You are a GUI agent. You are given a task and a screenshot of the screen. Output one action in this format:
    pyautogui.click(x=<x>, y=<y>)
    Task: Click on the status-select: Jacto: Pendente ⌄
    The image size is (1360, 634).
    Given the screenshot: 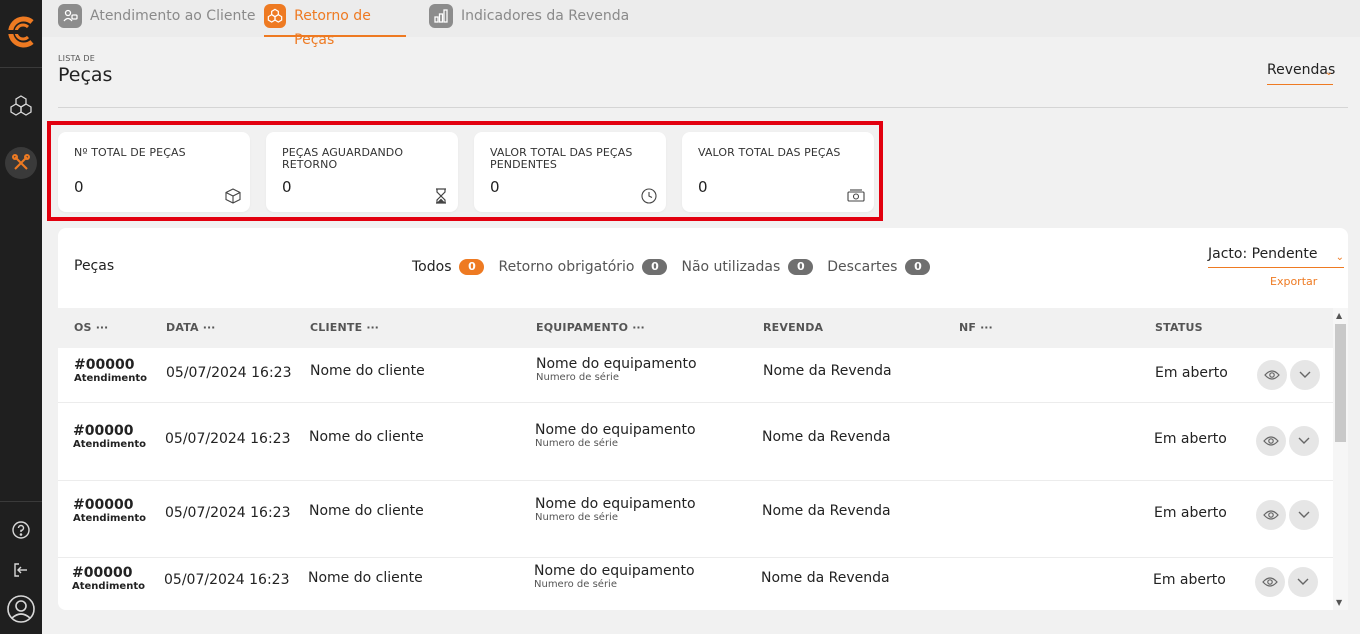 What is the action you would take?
    pyautogui.click(x=1276, y=257)
    